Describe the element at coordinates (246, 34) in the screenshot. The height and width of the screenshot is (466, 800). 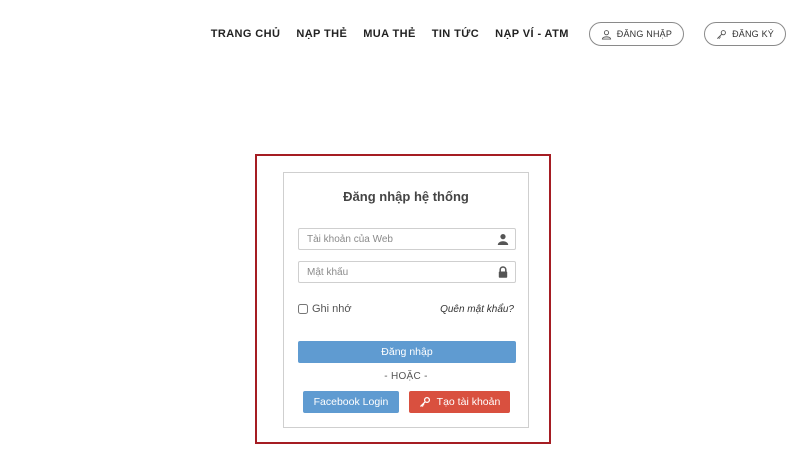
I see `nav-home: TRANG CHỦ` at that location.